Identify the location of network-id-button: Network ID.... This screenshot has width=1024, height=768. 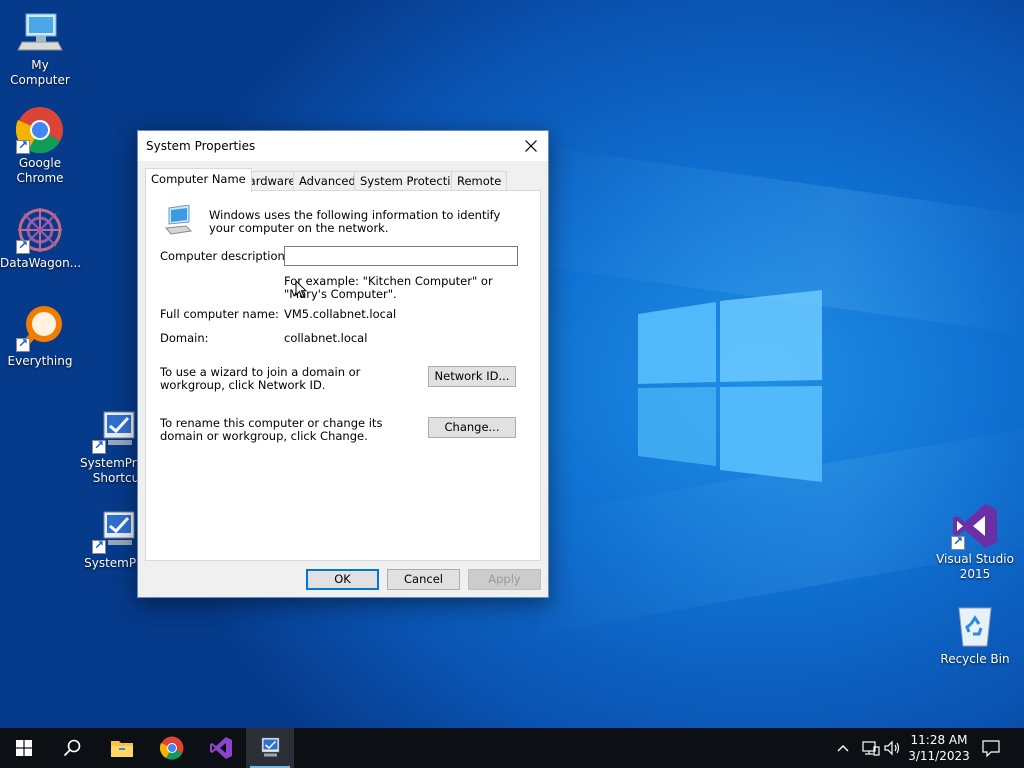
(472, 376).